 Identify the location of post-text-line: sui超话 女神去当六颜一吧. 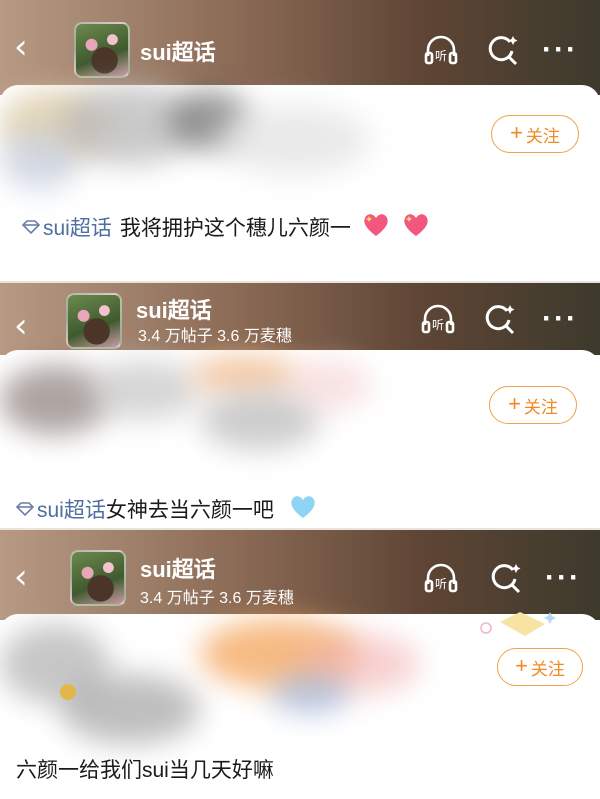
(167, 509).